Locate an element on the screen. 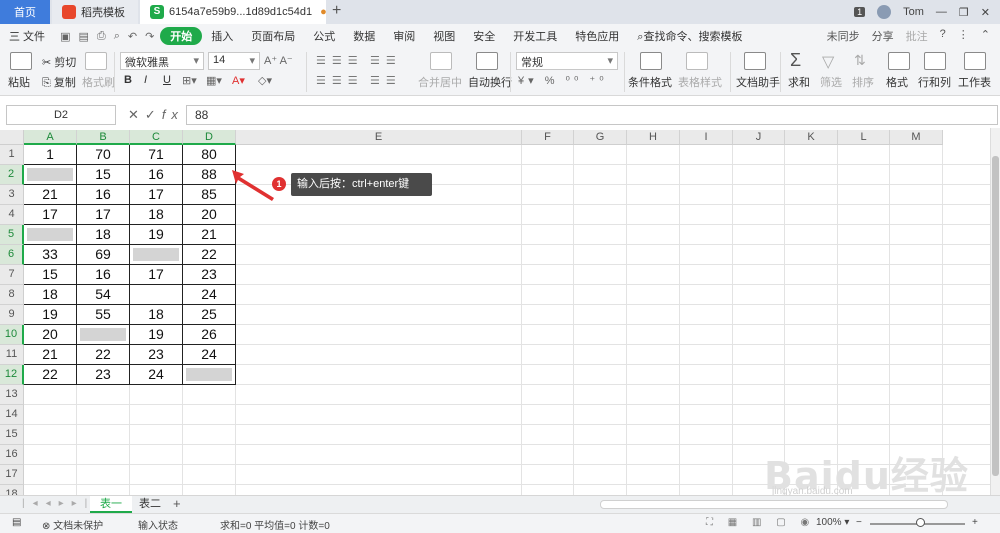  cell-a8: 18 is located at coordinates (50, 295).